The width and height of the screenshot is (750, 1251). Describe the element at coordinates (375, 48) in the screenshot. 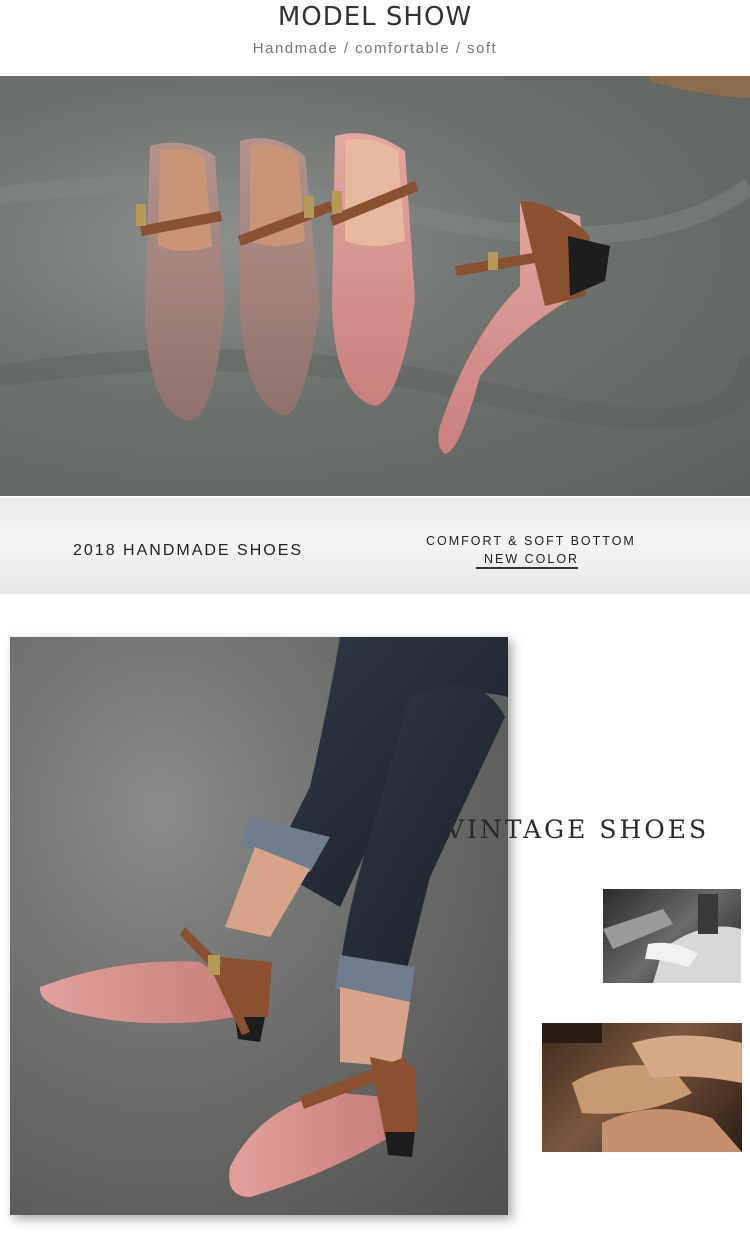

I see `page-subtitle: Handmade / comfortable / soft` at that location.